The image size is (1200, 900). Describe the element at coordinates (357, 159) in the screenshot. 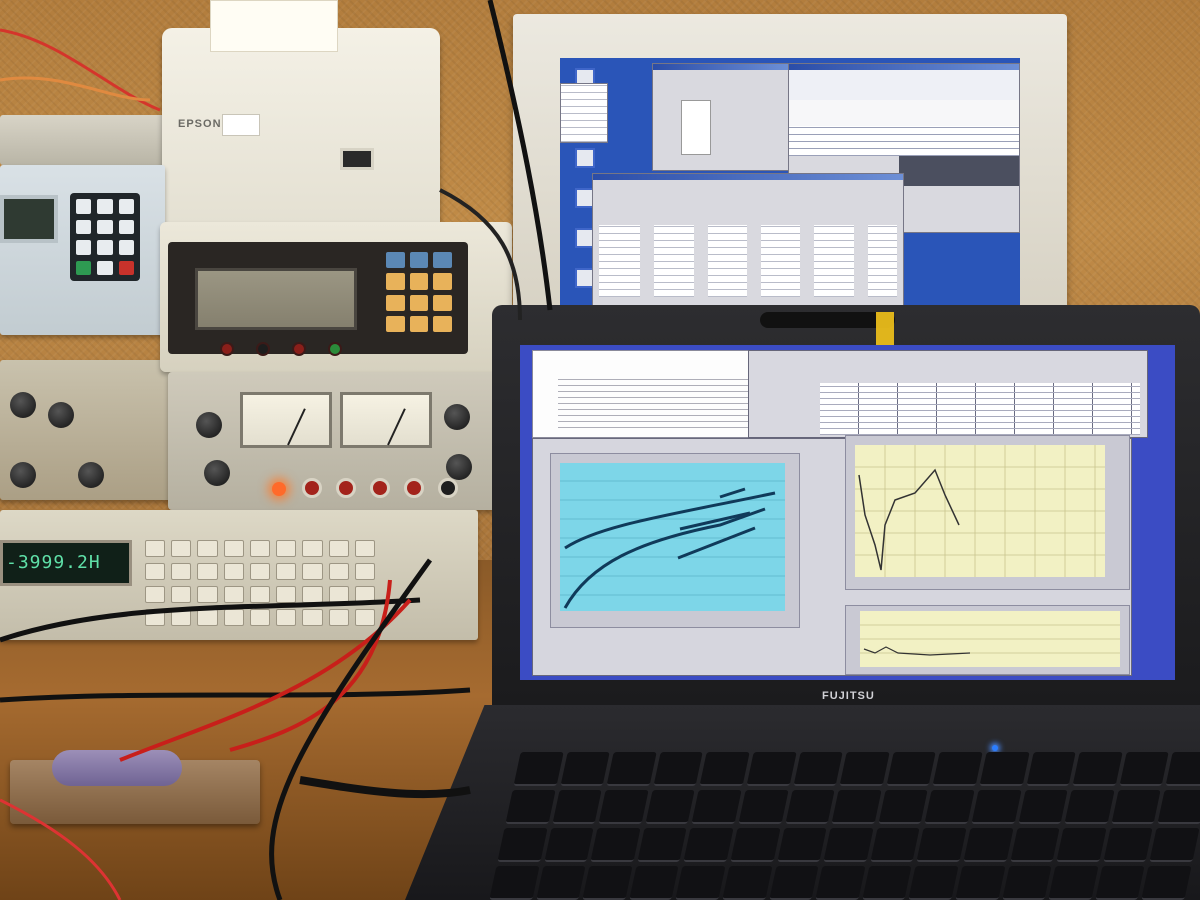

I see `printer-slot` at that location.